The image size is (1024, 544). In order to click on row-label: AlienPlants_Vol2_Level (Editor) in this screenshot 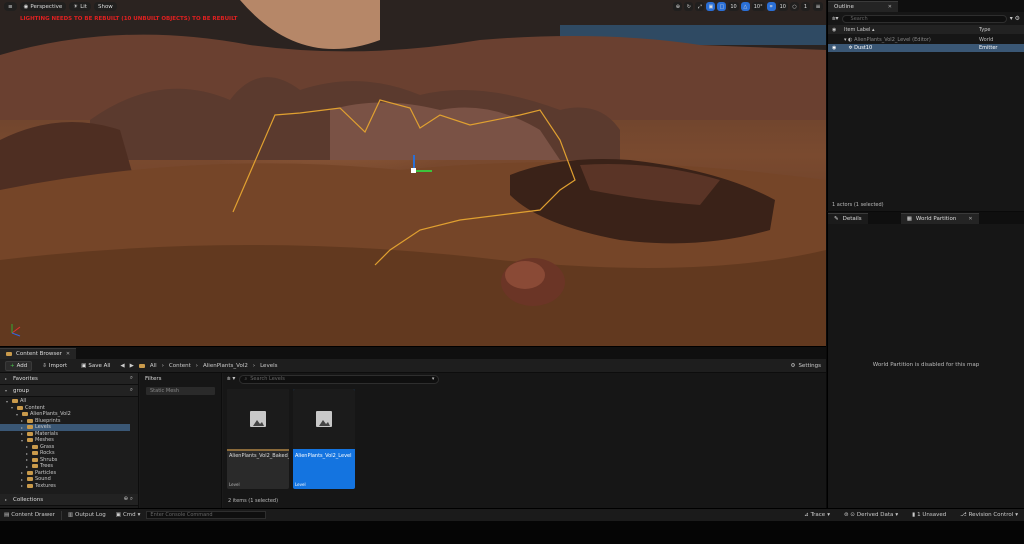, I will do `click(892, 40)`.